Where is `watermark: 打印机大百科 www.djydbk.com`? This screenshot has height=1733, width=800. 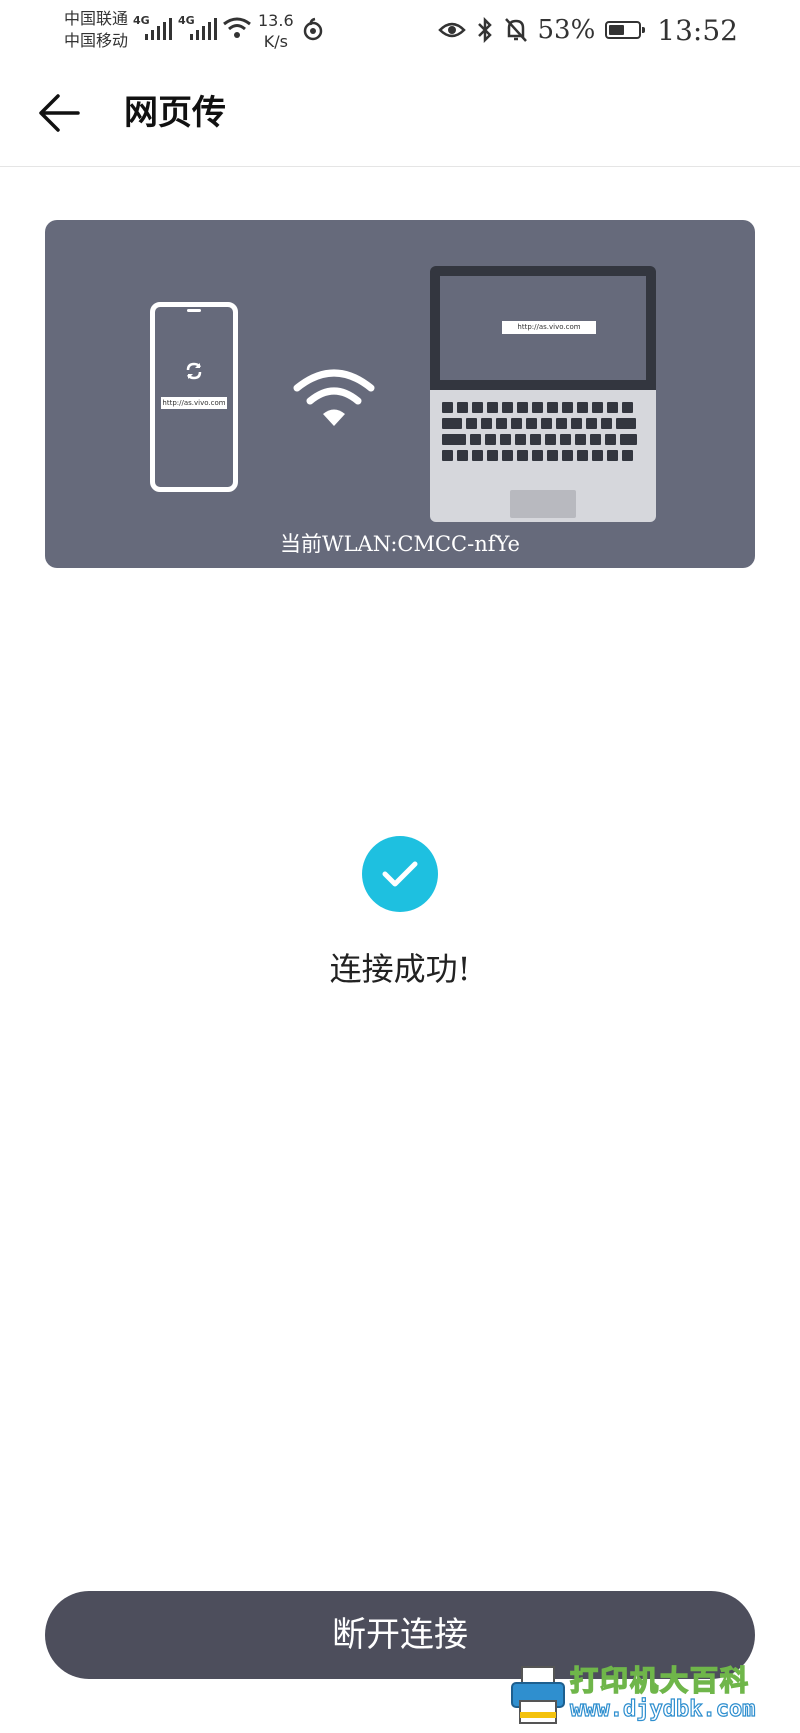 watermark: 打印机大百科 www.djydbk.com is located at coordinates (650, 1694).